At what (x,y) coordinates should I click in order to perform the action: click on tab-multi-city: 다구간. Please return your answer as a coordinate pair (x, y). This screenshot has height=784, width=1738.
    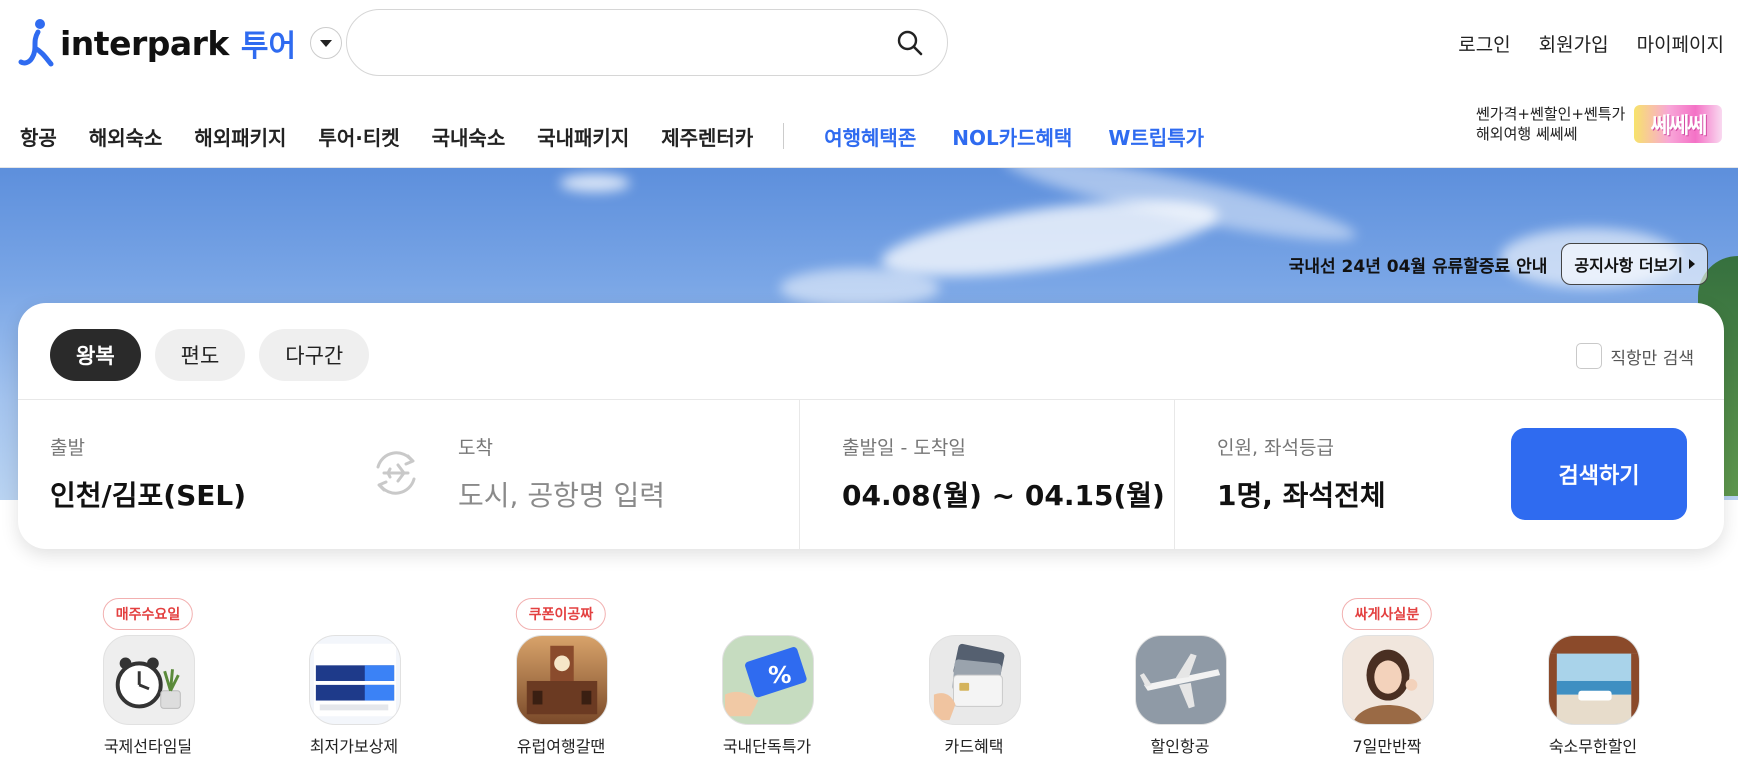
    Looking at the image, I should click on (314, 355).